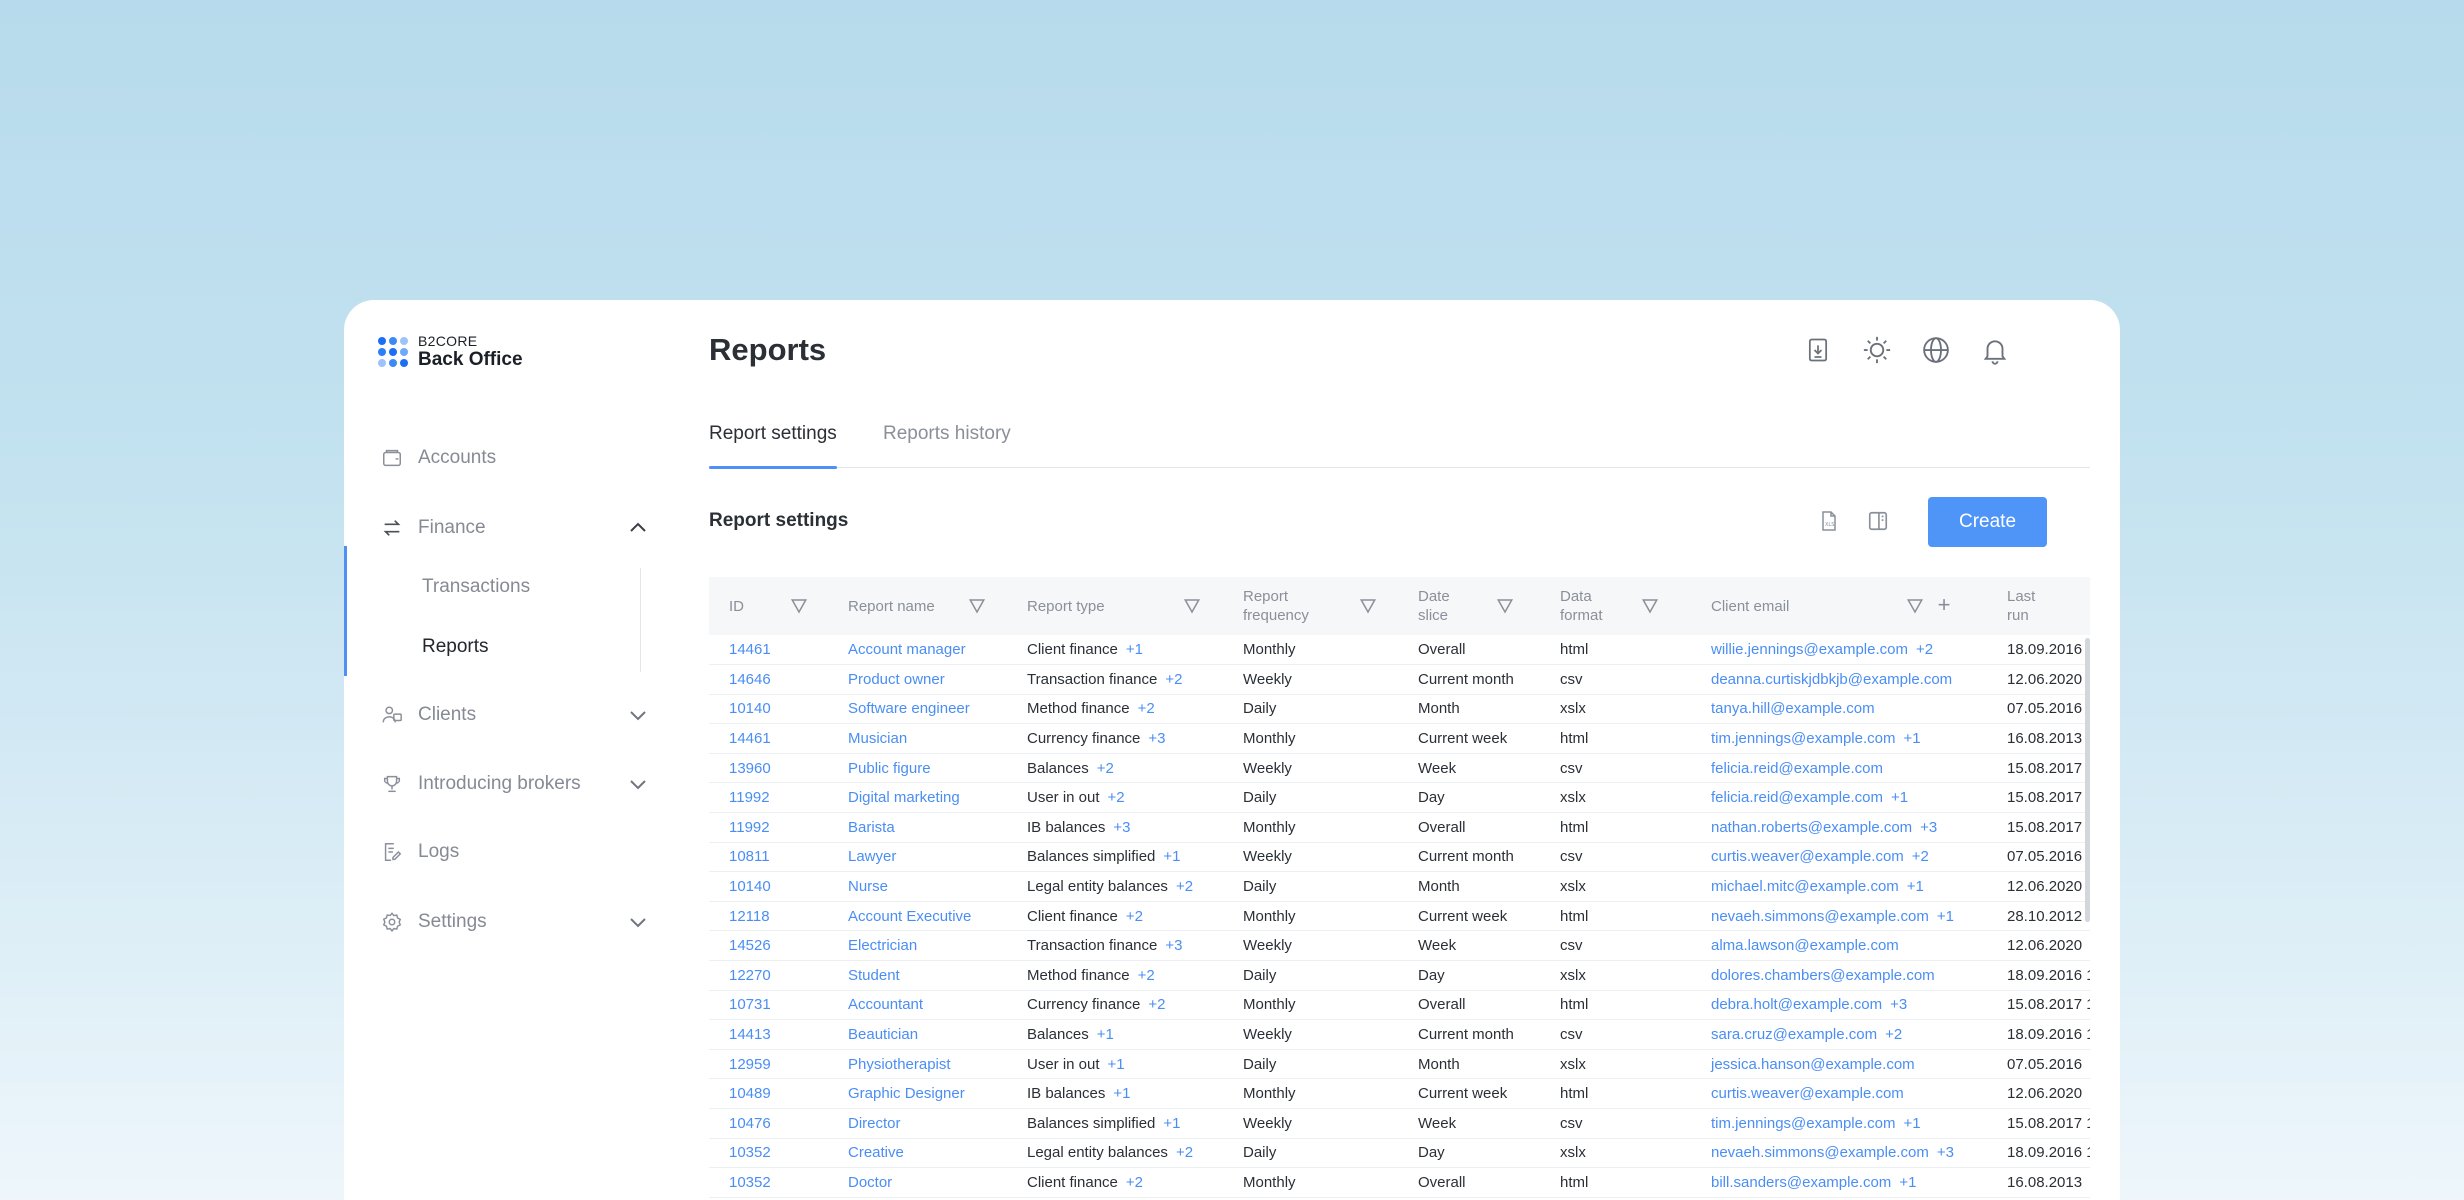 Image resolution: width=2464 pixels, height=1200 pixels. What do you see at coordinates (455, 647) in the screenshot?
I see `sidebar-subitem-reports: Reports` at bounding box center [455, 647].